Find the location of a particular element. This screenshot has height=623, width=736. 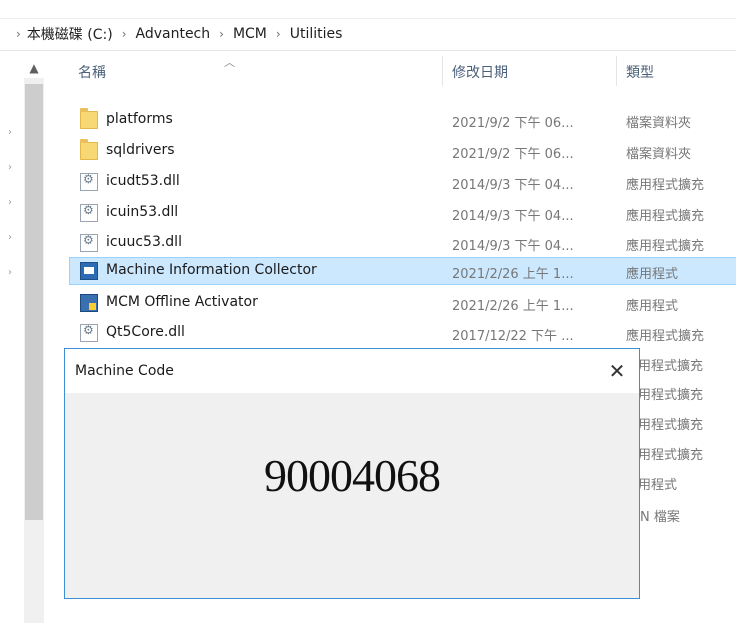

breadcrumb-item-drive: 本機磁碟 (C:) is located at coordinates (70, 34).